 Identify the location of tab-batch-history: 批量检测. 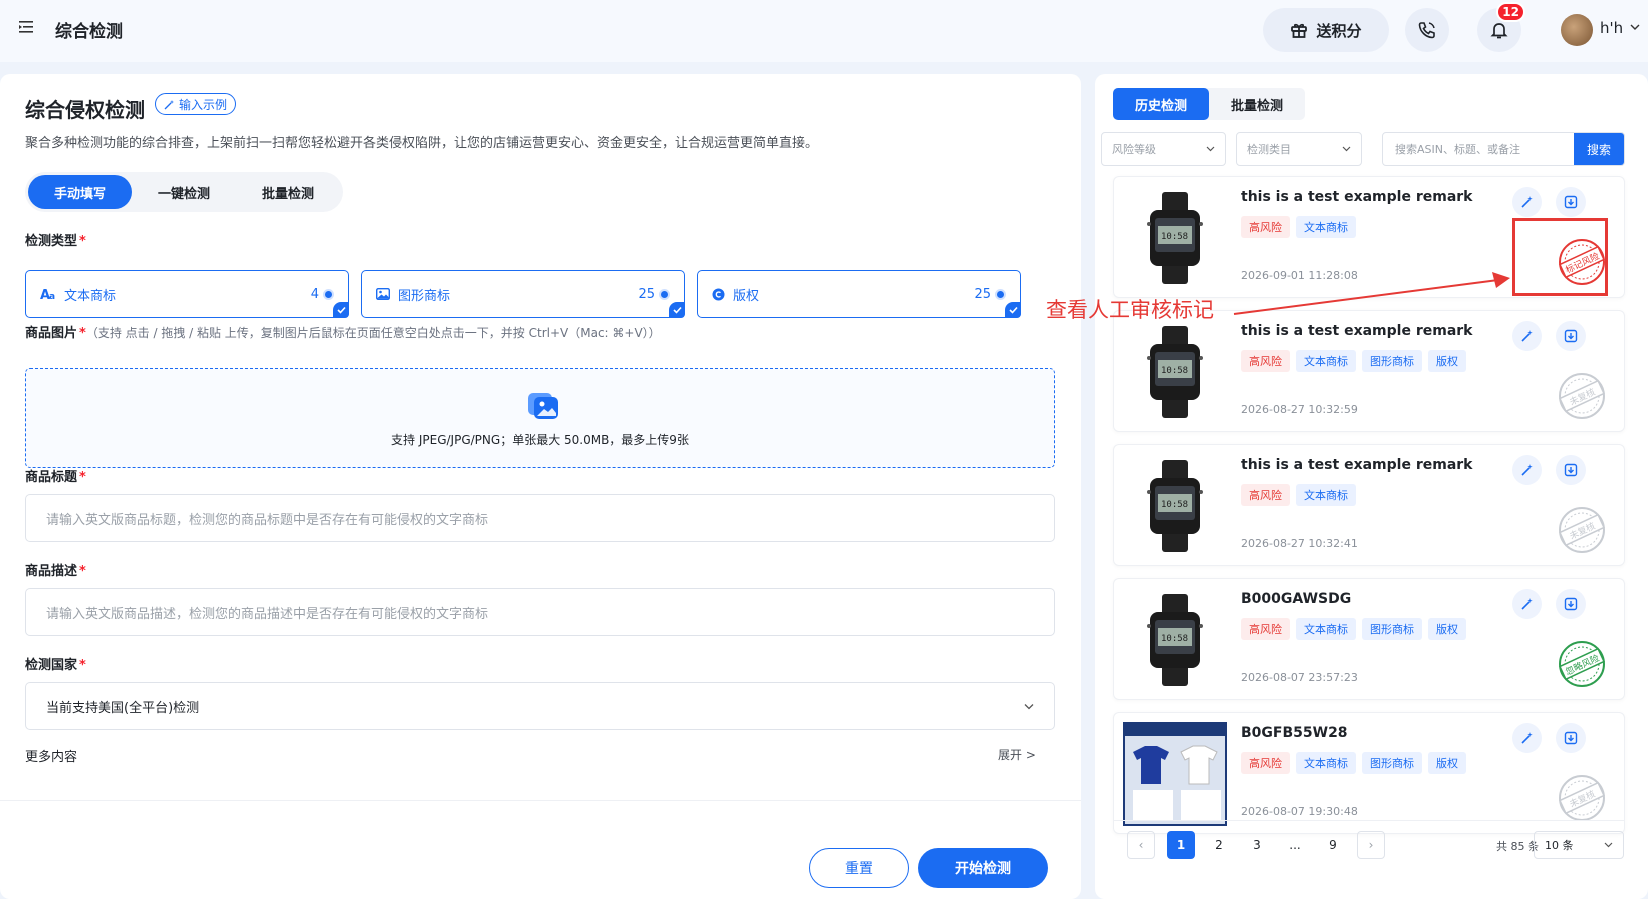
(1257, 104).